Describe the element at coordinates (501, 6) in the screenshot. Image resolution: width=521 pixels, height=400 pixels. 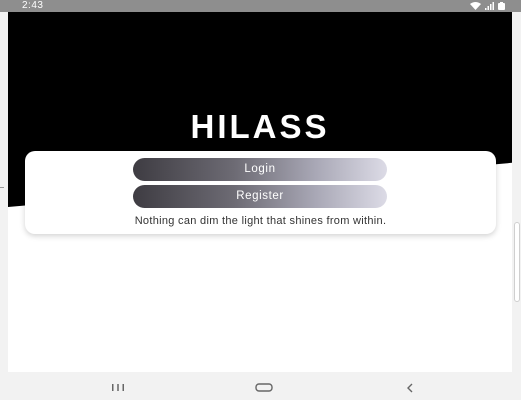
I see `battery-icon` at that location.